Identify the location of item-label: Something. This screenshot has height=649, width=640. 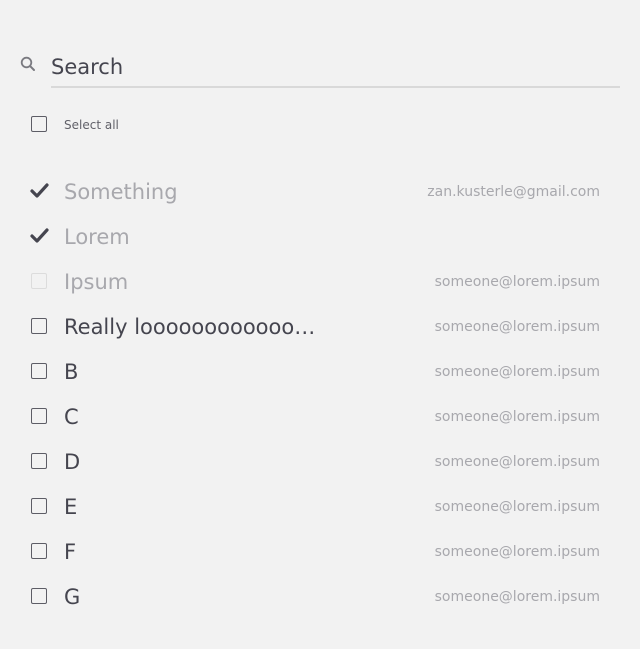
(121, 192).